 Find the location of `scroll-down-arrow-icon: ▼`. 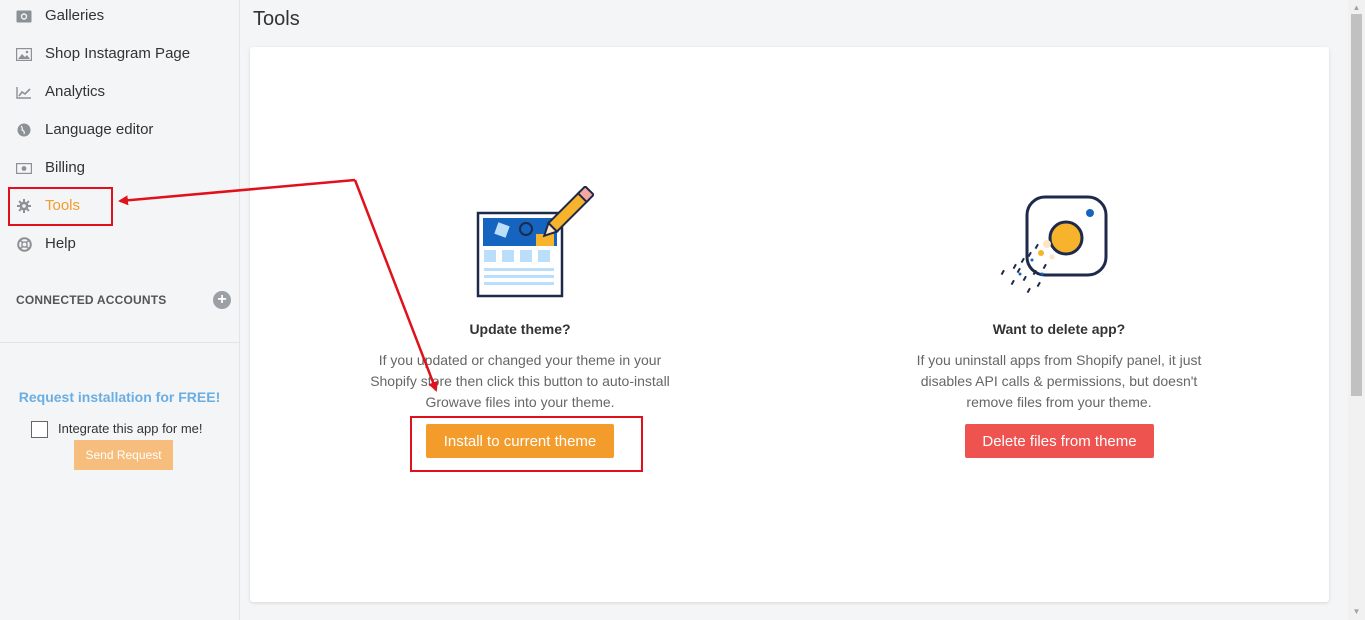

scroll-down-arrow-icon: ▼ is located at coordinates (1356, 612).